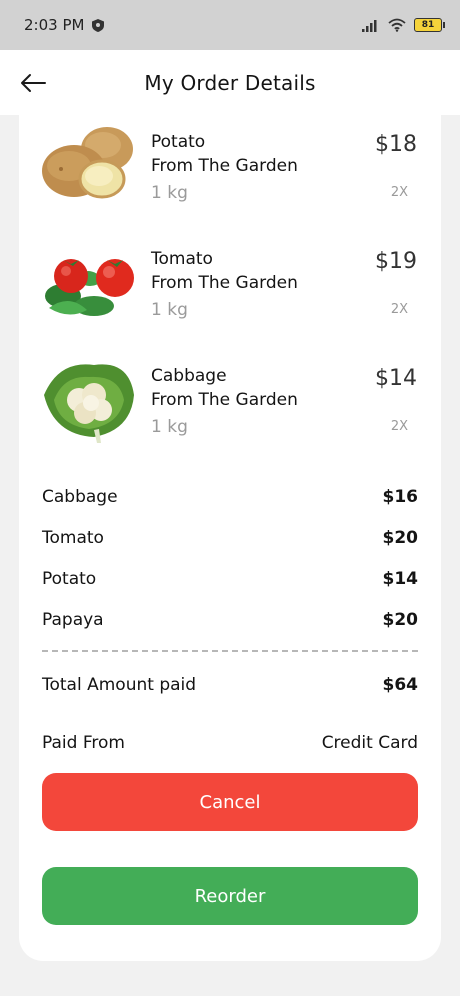  What do you see at coordinates (80, 497) in the screenshot?
I see `summary-label: Cabbage` at bounding box center [80, 497].